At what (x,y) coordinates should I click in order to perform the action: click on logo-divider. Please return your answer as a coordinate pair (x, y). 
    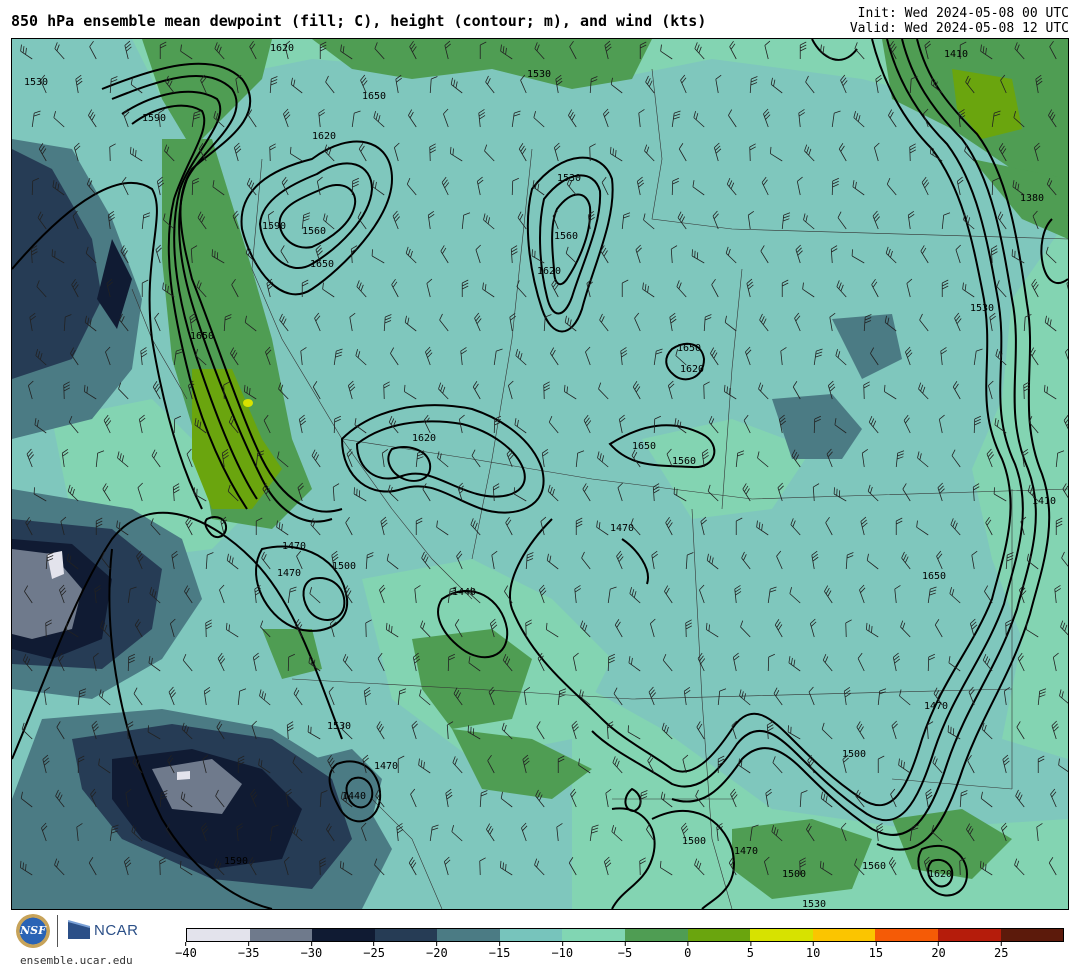
    Looking at the image, I should click on (57, 931).